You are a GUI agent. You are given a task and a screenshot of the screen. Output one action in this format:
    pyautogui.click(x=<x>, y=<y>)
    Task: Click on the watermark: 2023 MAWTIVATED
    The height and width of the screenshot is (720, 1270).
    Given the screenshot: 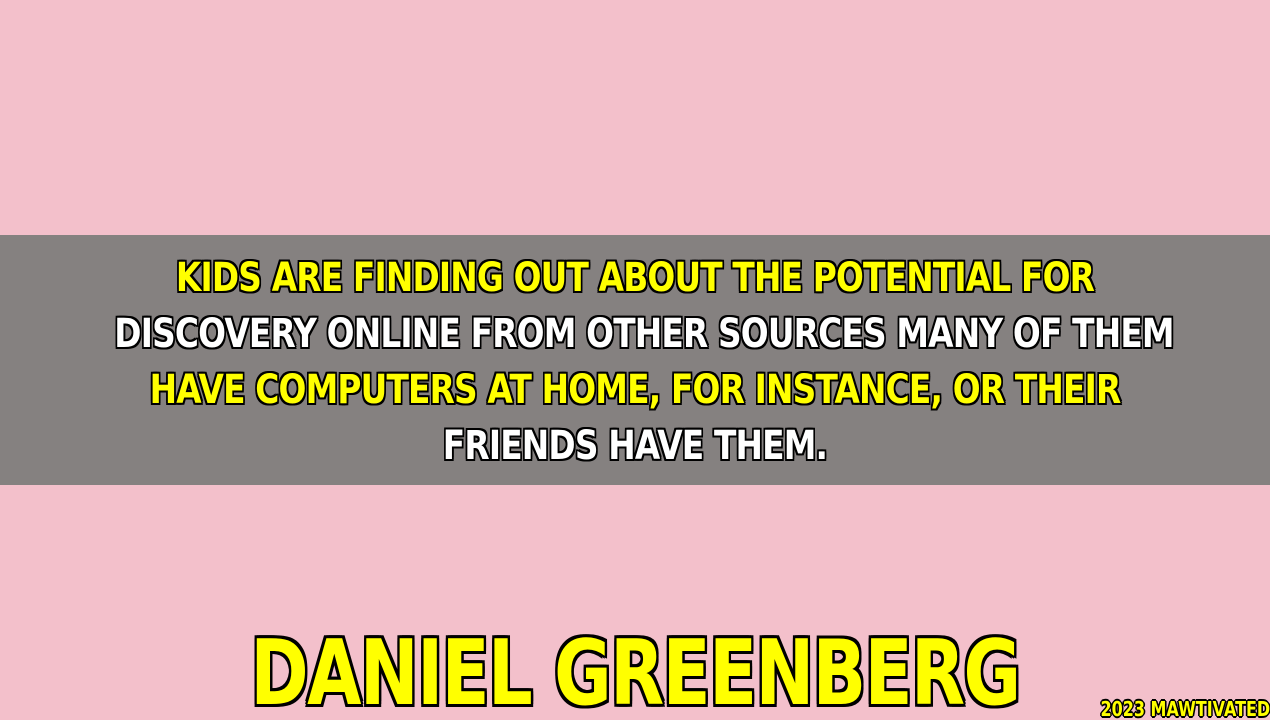 What is the action you would take?
    pyautogui.click(x=1185, y=708)
    